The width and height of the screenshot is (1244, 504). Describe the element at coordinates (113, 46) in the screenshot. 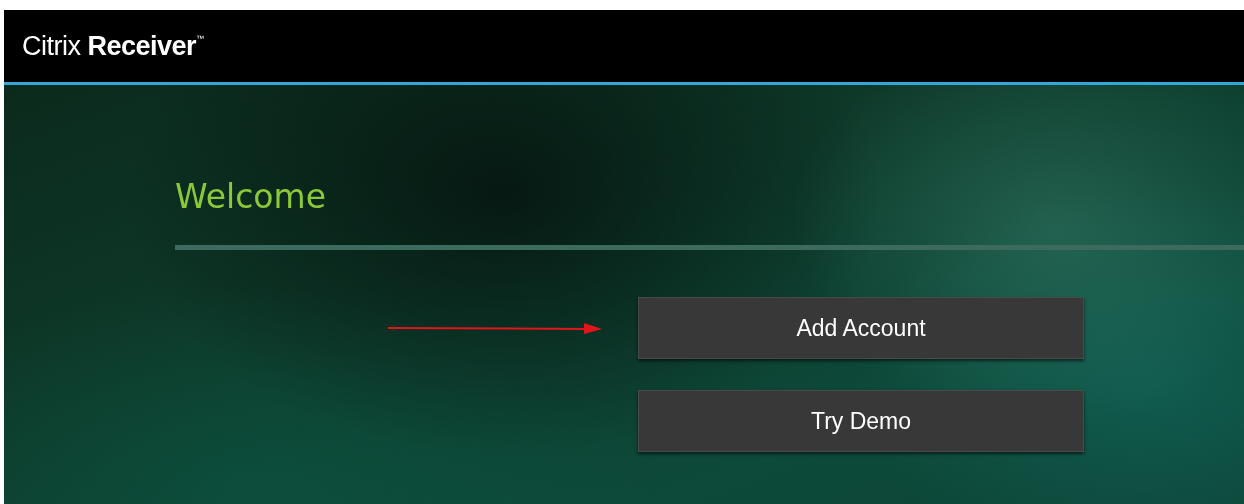

I see `app-logo: Citrix Receiver$^{™}$` at that location.